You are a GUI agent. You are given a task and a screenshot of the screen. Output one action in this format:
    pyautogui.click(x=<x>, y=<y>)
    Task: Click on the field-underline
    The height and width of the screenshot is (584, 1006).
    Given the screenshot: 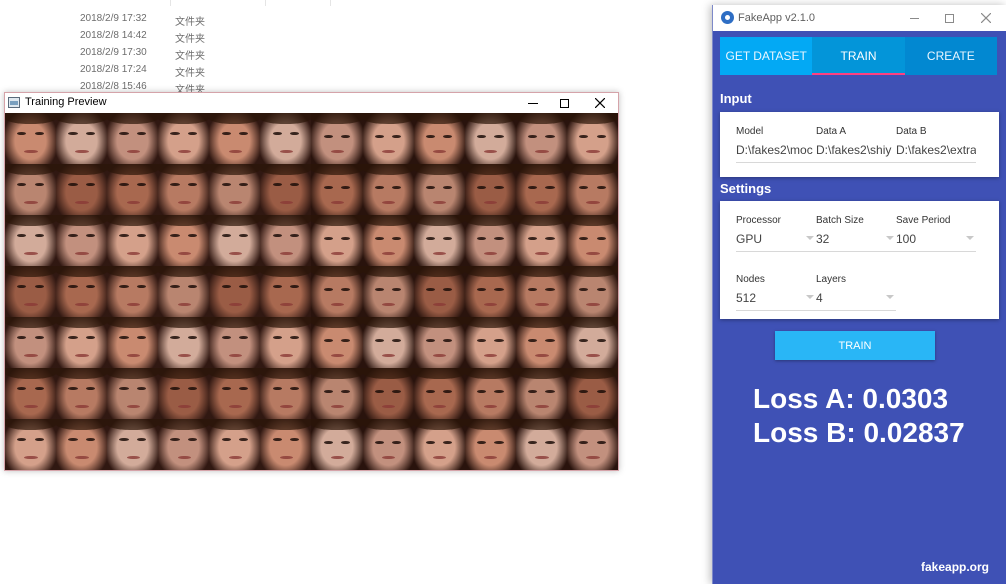 What is the action you would take?
    pyautogui.click(x=776, y=310)
    